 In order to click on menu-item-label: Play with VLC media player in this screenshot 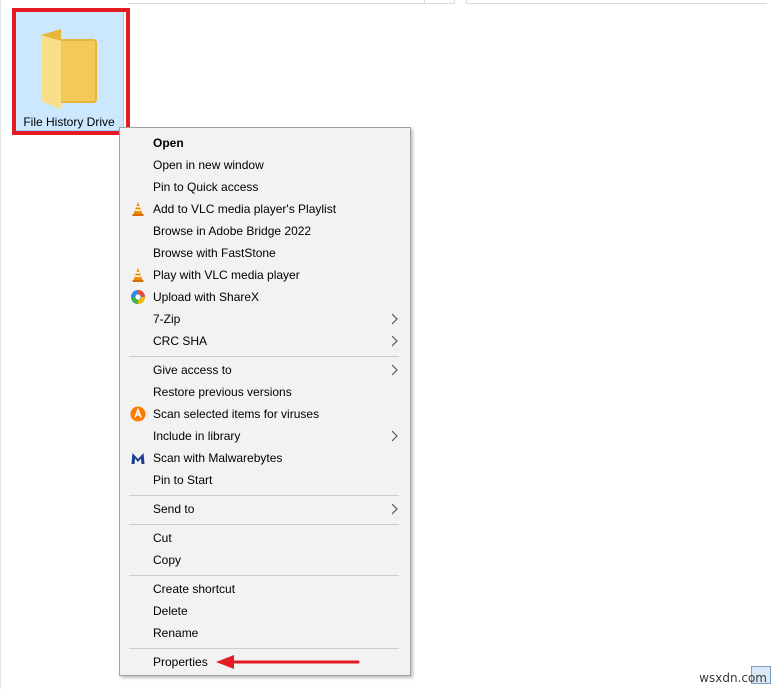, I will do `click(226, 275)`.